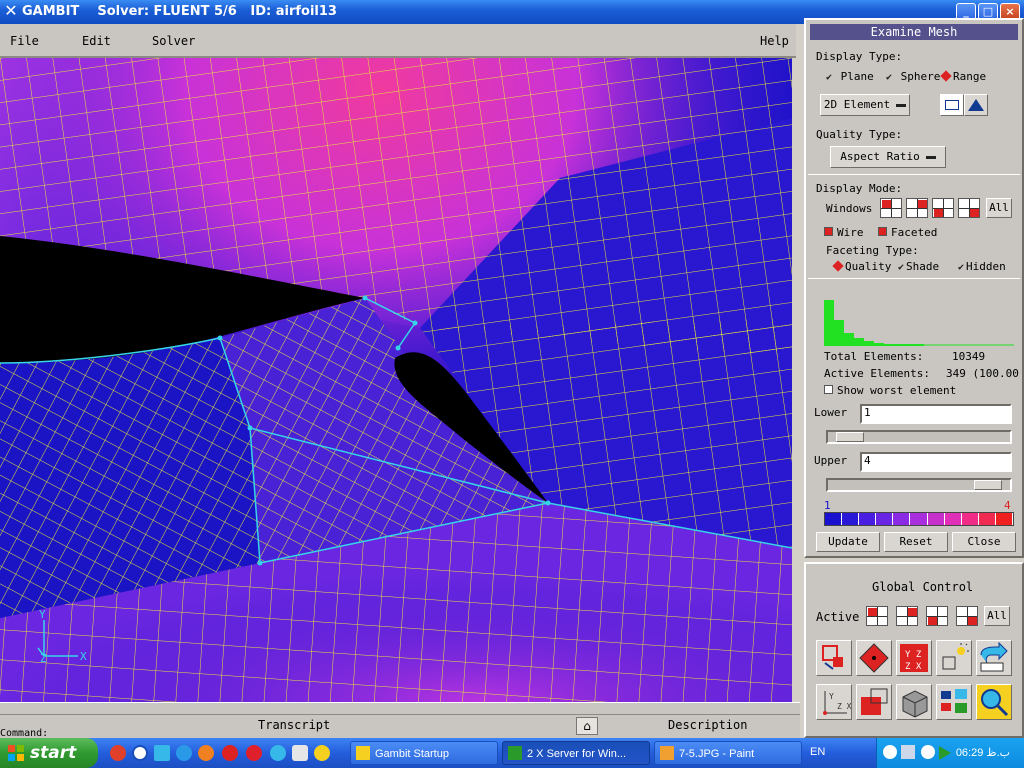  What do you see at coordinates (912, 76) in the screenshot?
I see `display-type-sphere: ✔ Sphere` at bounding box center [912, 76].